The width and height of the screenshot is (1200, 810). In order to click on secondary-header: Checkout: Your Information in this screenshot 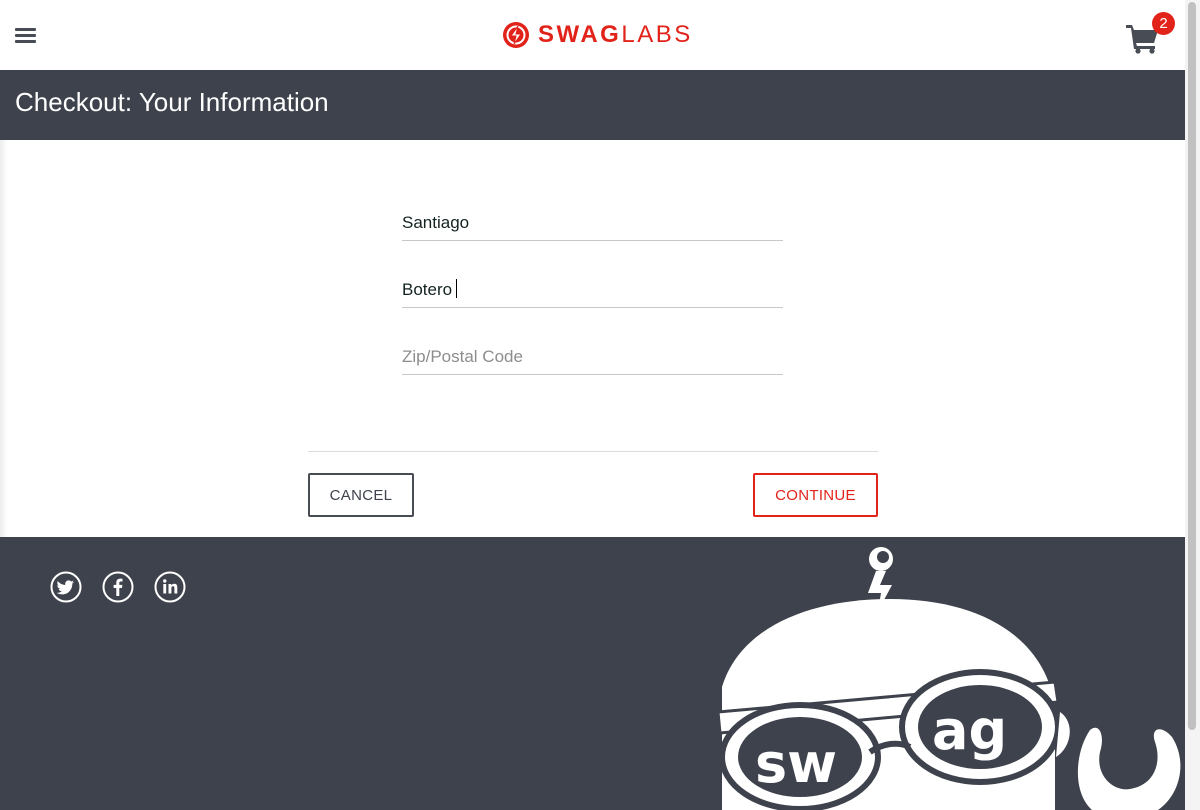, I will do `click(592, 105)`.